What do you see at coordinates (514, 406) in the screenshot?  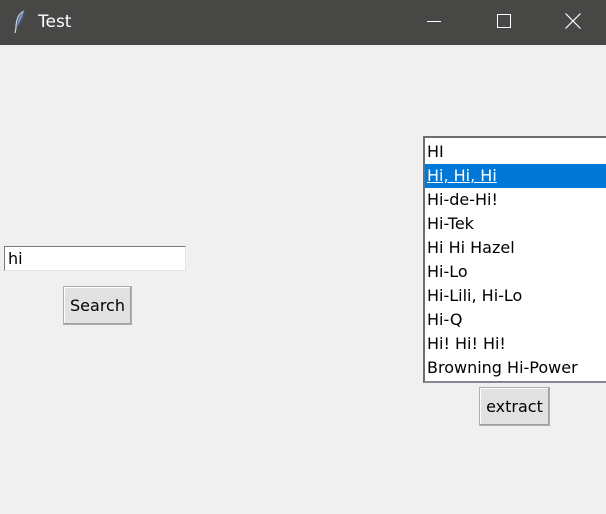 I see `extract-button: extract` at bounding box center [514, 406].